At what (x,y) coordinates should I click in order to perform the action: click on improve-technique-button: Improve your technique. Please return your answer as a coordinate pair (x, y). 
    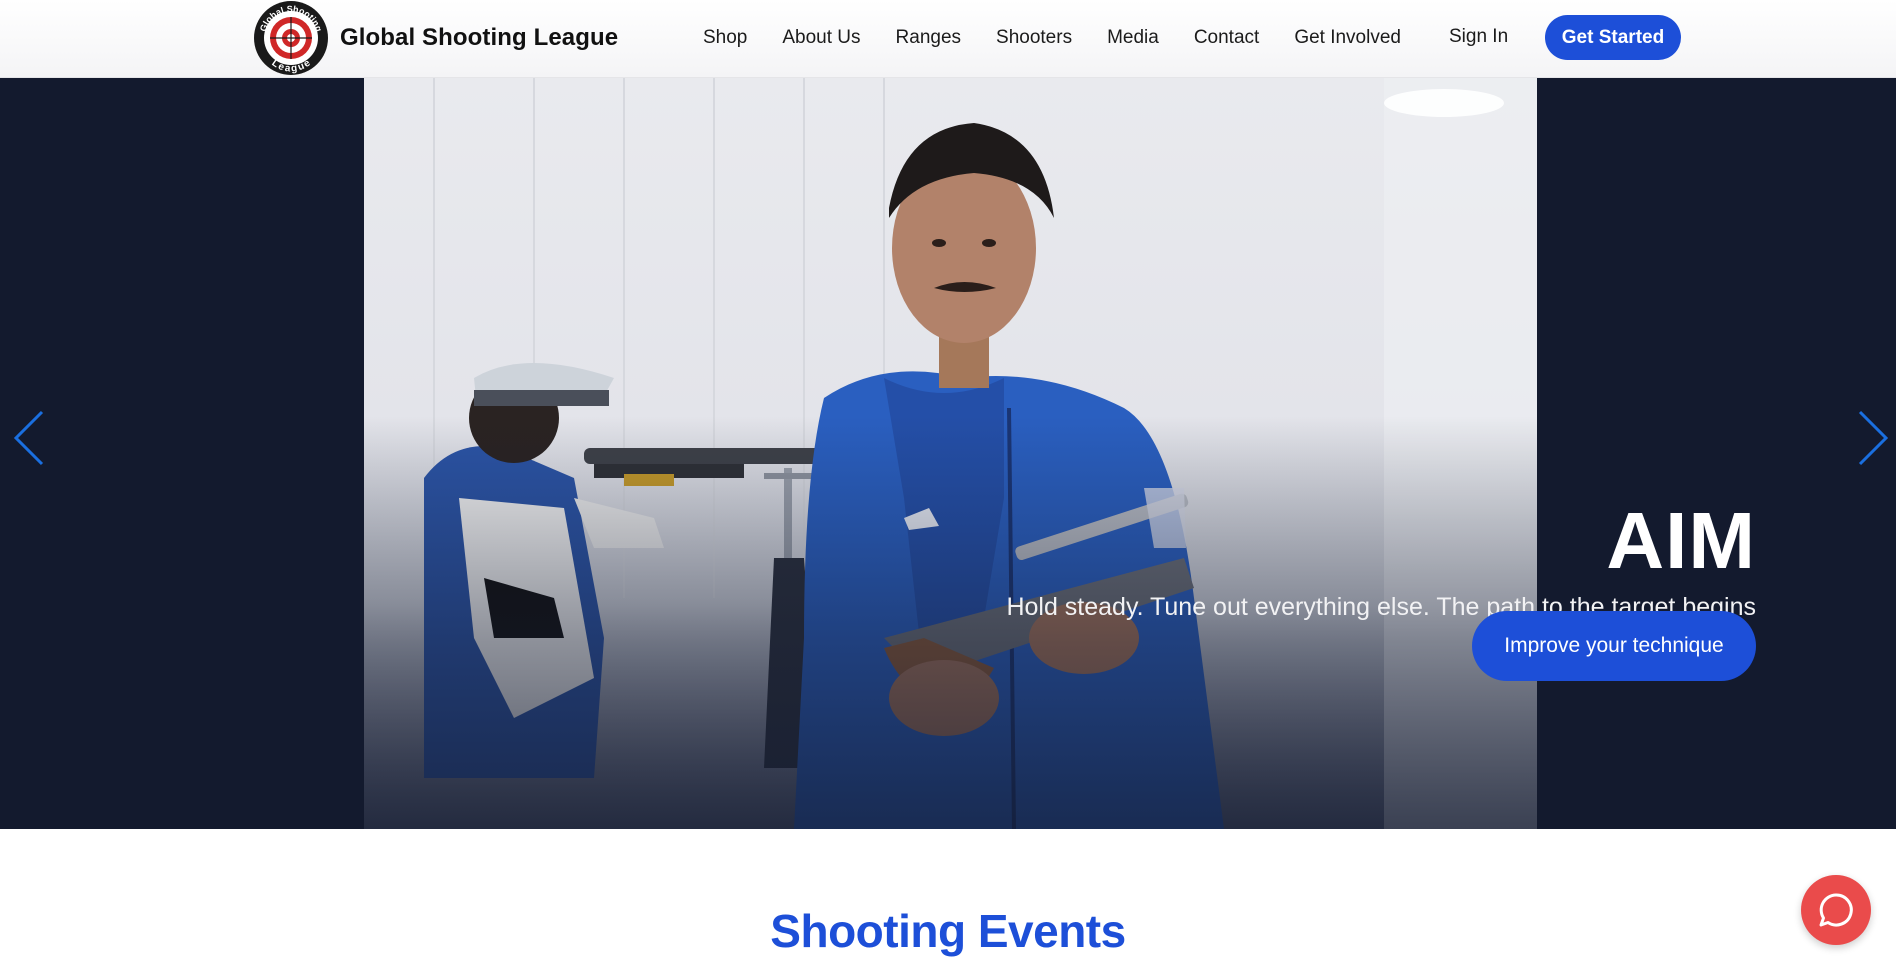
    Looking at the image, I should click on (1614, 646).